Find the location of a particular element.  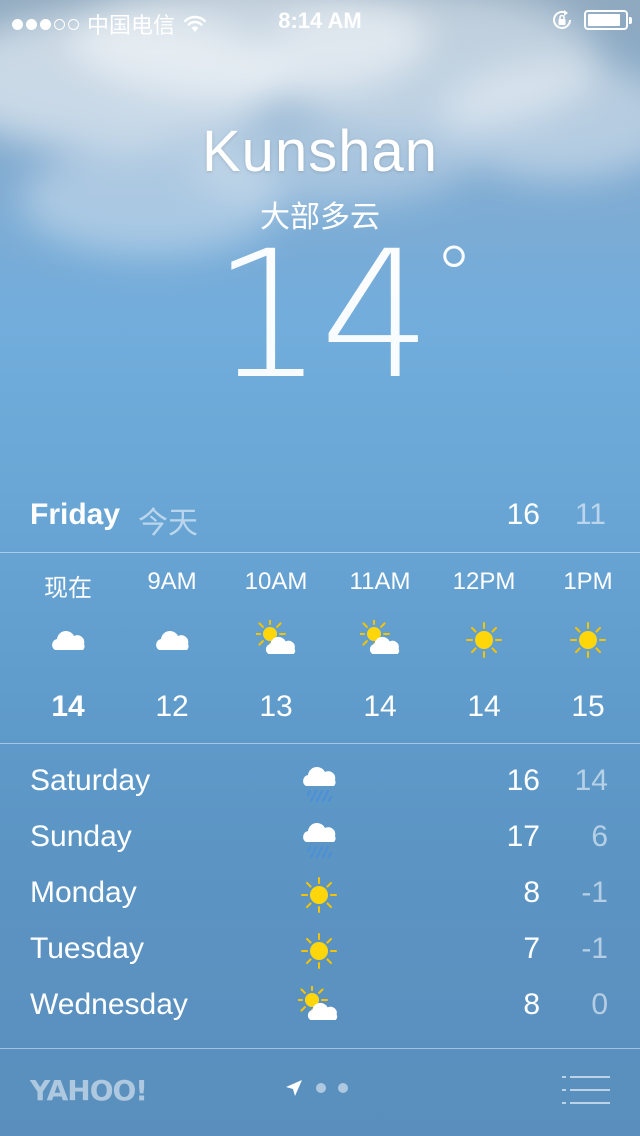

day-name: Wednesday is located at coordinates (109, 1004).